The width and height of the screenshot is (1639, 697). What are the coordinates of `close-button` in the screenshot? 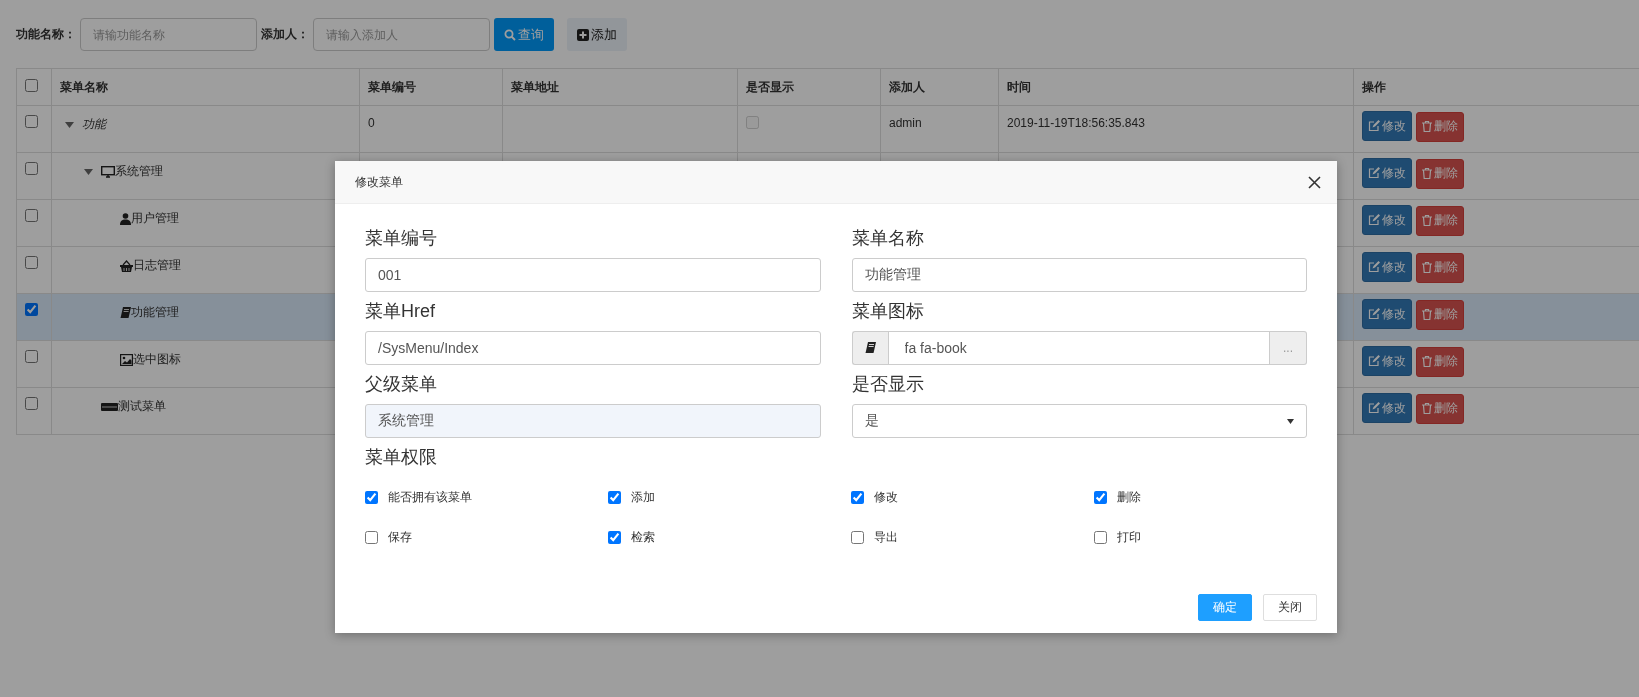 It's located at (1314, 182).